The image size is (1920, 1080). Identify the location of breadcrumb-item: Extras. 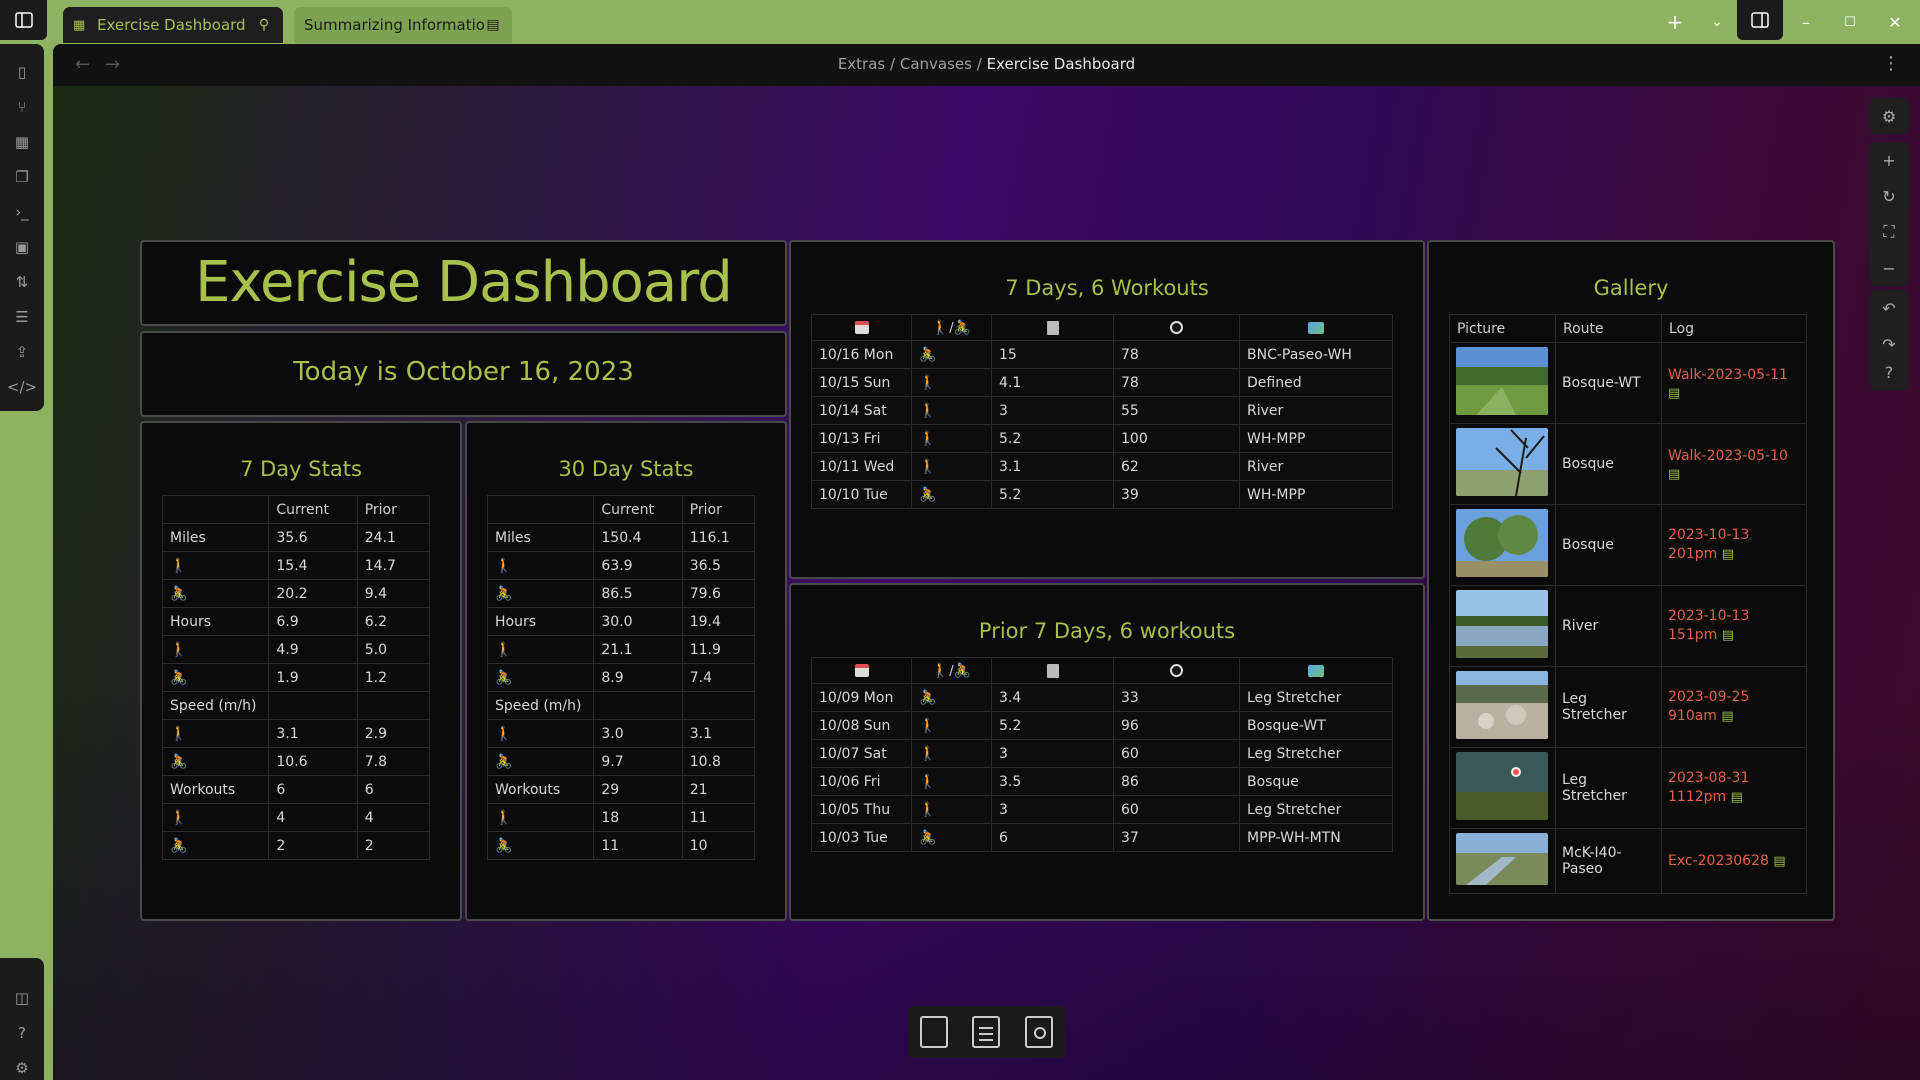
(861, 64).